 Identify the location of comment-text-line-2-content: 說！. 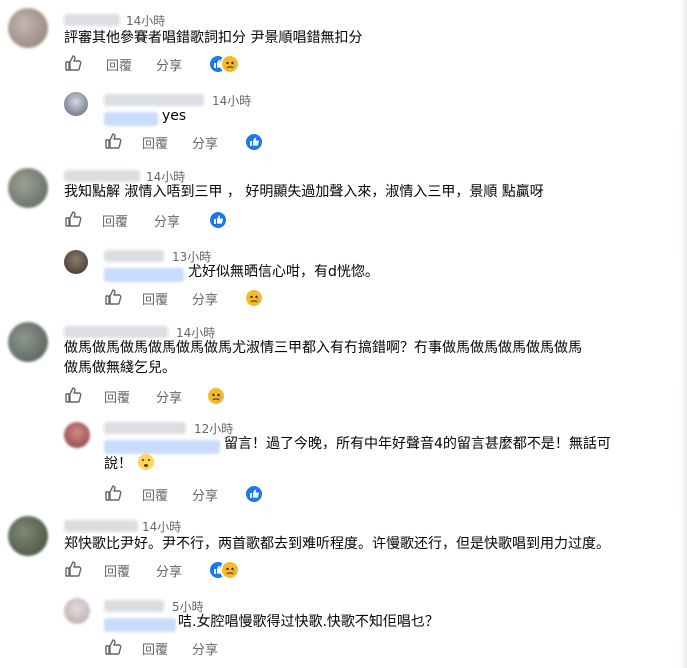
(118, 464).